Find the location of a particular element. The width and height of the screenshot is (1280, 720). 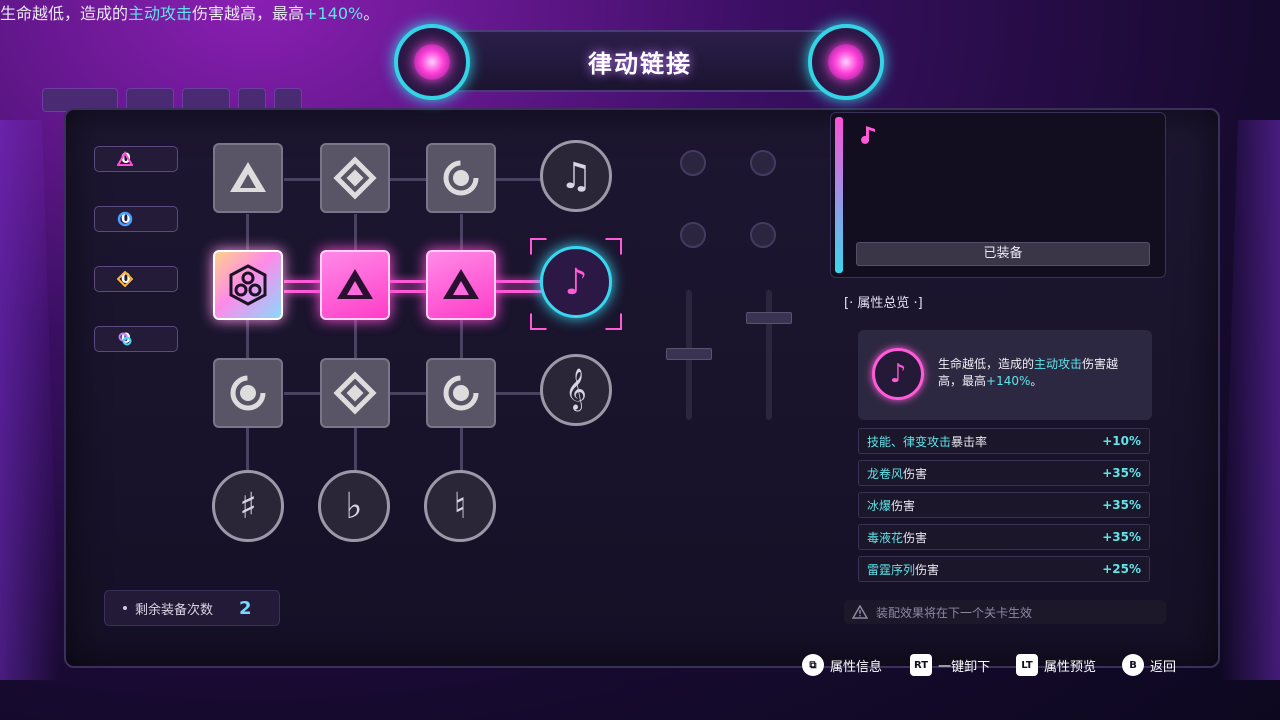

node-hex-core-active is located at coordinates (248, 285).